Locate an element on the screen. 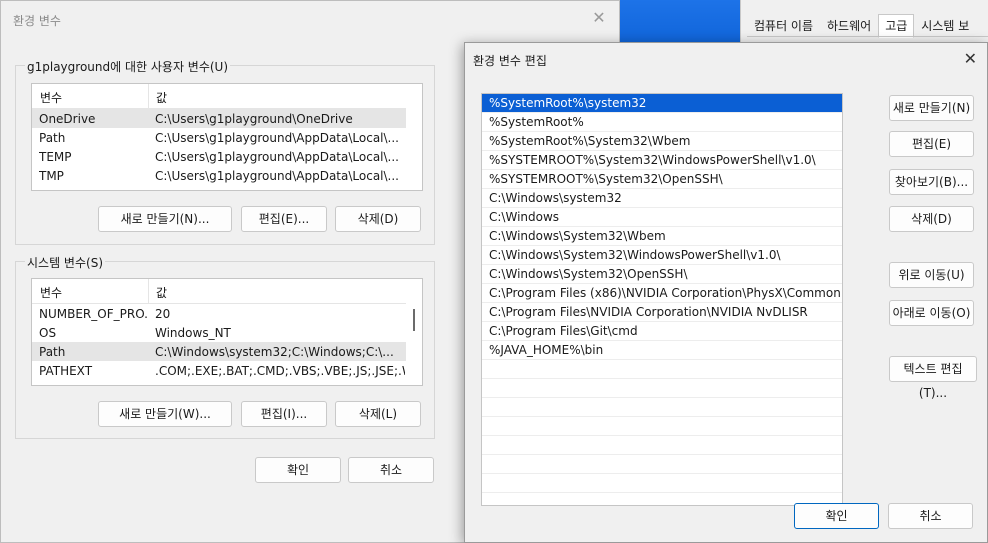 The height and width of the screenshot is (543, 988). var-value: Windows_NT is located at coordinates (193, 333).